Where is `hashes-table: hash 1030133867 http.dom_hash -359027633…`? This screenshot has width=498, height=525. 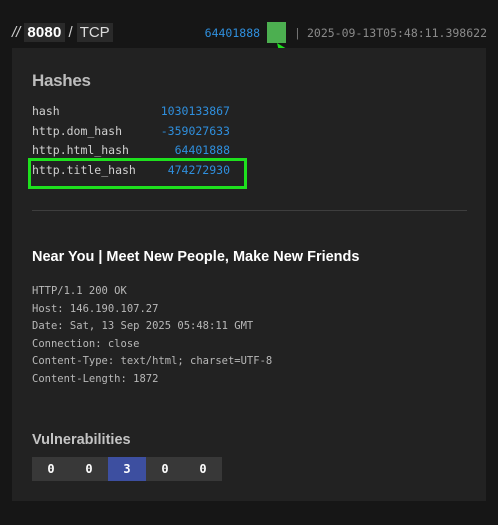
hashes-table: hash 1030133867 http.dom_hash -359027633… is located at coordinates (137, 146).